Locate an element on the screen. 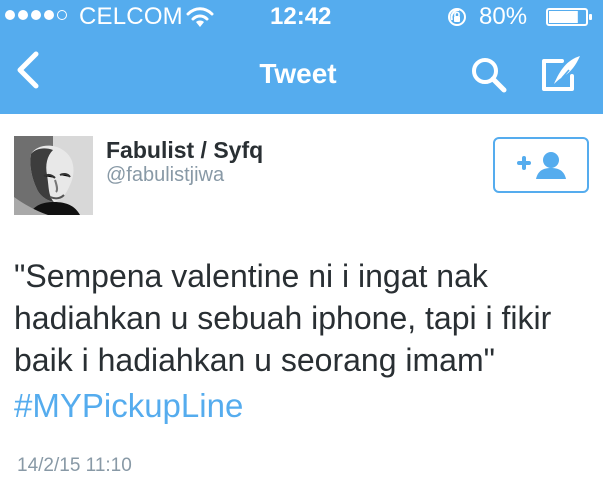 The image size is (603, 482). follow-user-icon is located at coordinates (541, 165).